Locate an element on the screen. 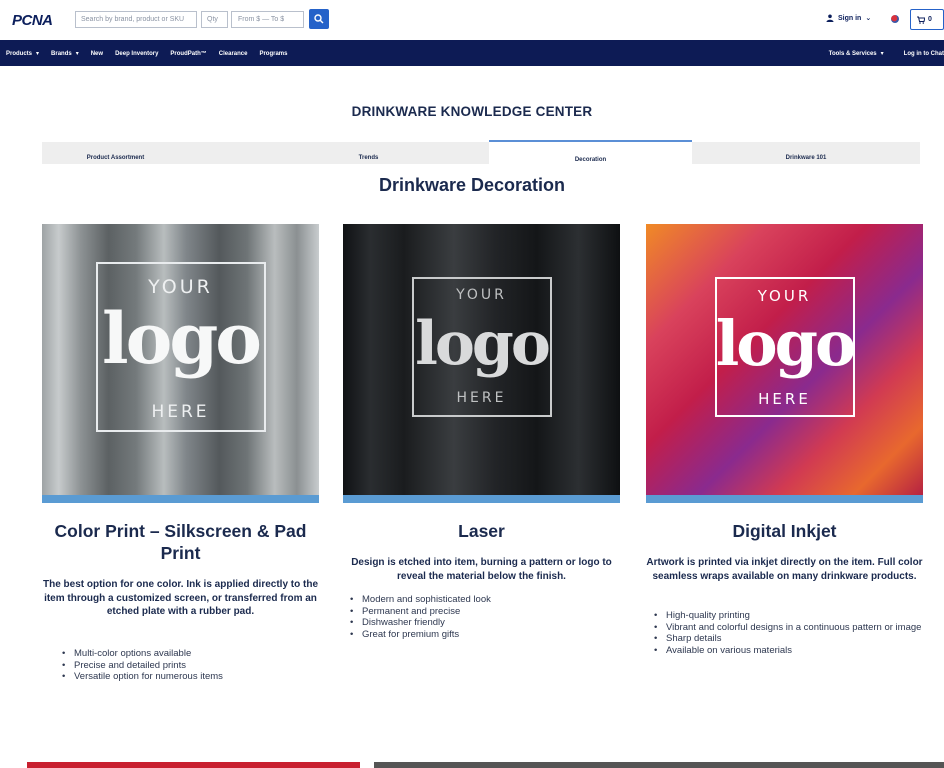 The width and height of the screenshot is (944, 768). nav-item-proudpath: ProudPath™ is located at coordinates (188, 53).